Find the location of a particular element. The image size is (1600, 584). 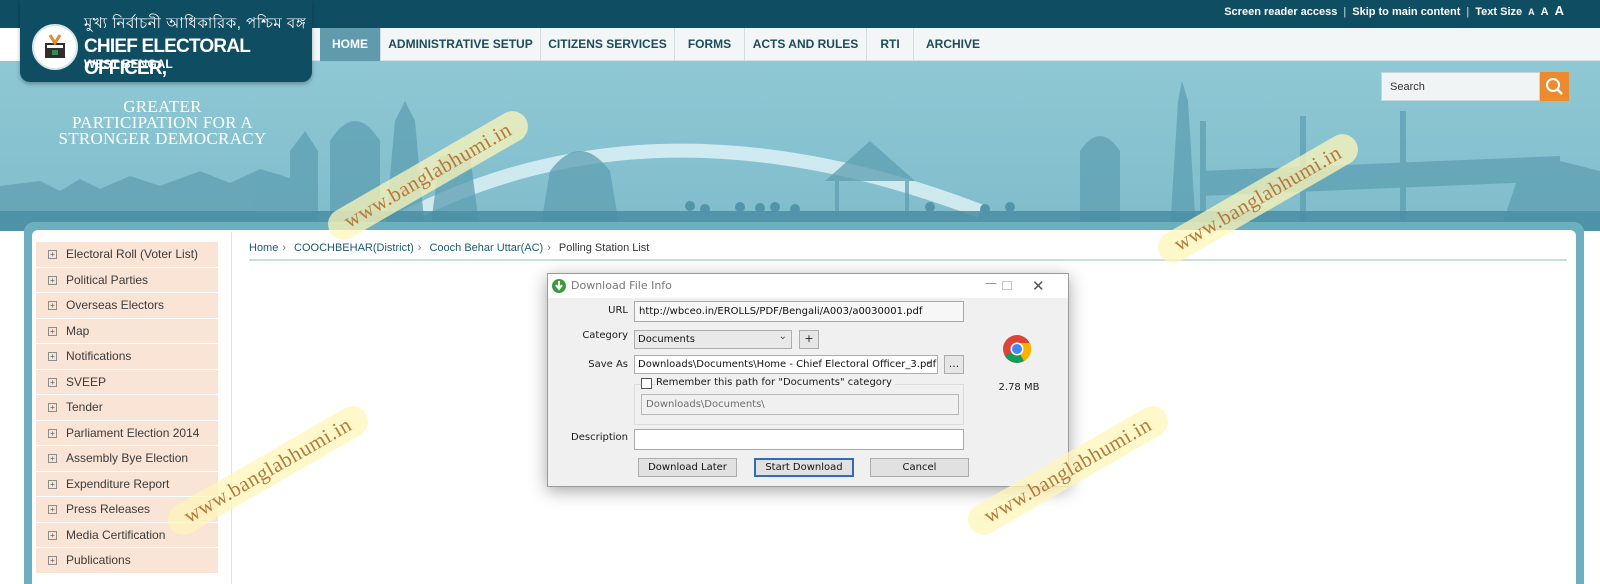

tagline-line-3: STRONGER DEMOCRACY is located at coordinates (162, 138).